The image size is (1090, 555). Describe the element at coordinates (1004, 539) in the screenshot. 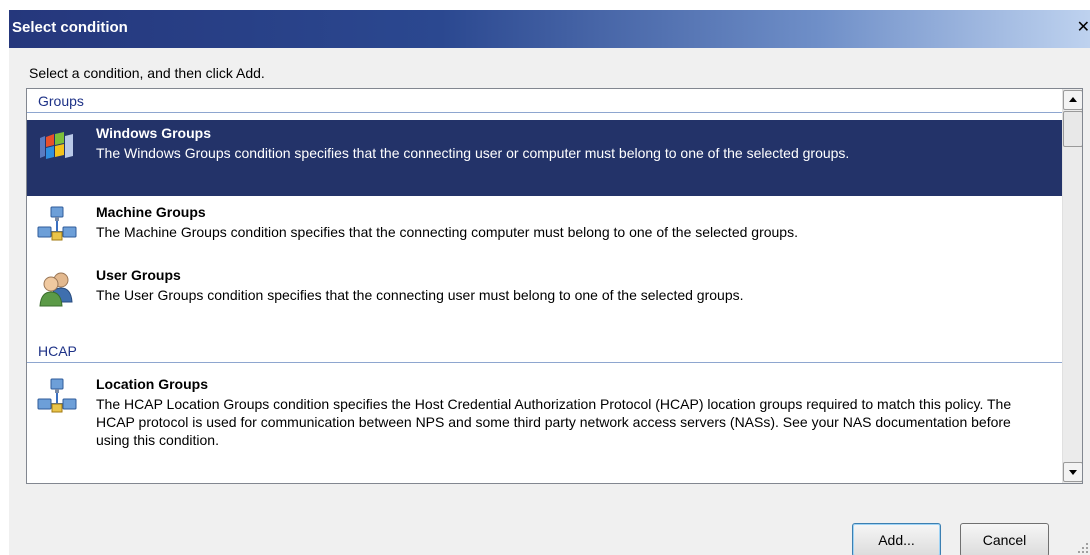

I see `cancel-button: Cancel` at that location.